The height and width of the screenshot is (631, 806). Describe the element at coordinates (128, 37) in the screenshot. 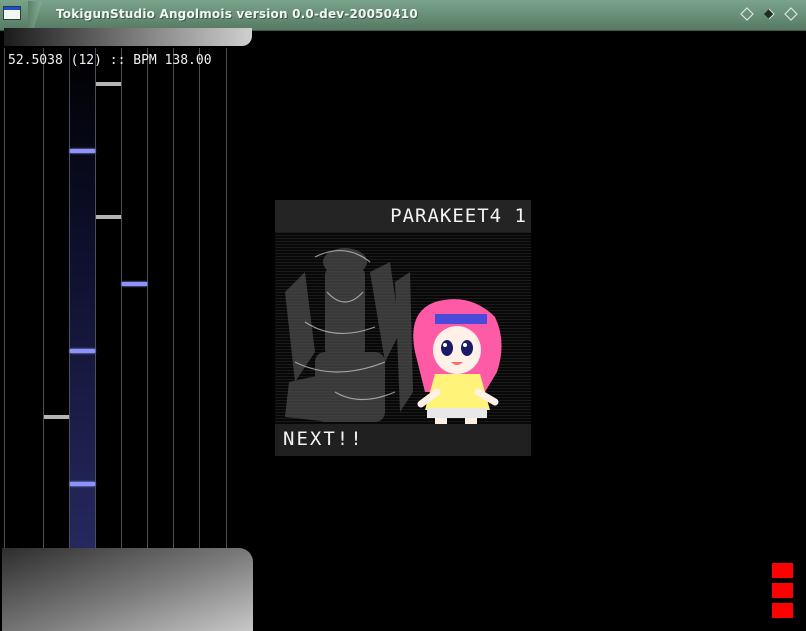

I see `playfield-top-panel` at that location.